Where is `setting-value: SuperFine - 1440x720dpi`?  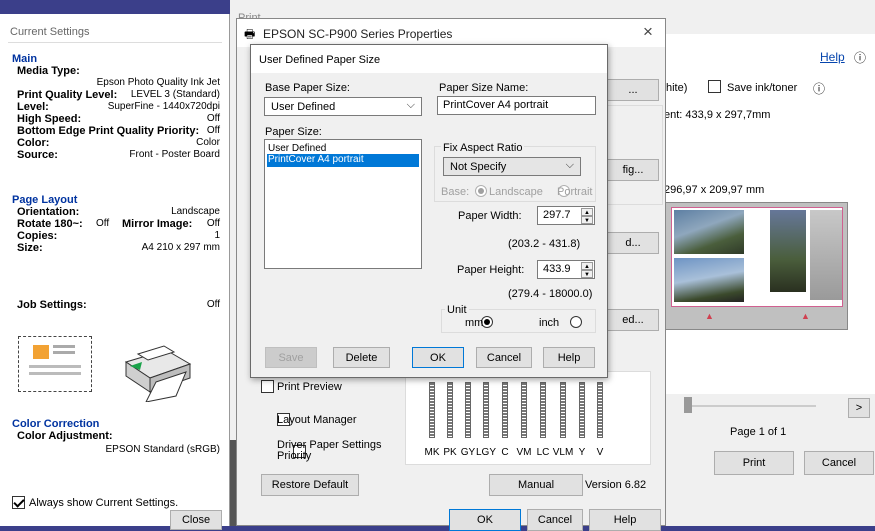
setting-value: SuperFine - 1440x720dpi is located at coordinates (163, 106).